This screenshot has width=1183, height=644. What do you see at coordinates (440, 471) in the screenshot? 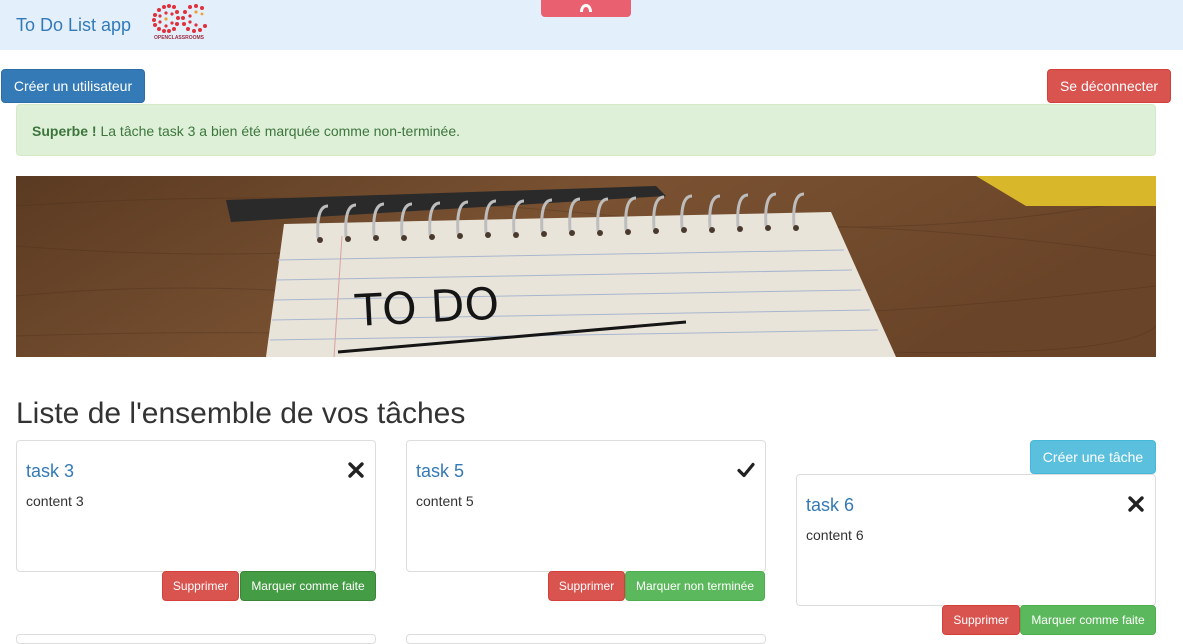
I see `task-title-link: task 5` at bounding box center [440, 471].